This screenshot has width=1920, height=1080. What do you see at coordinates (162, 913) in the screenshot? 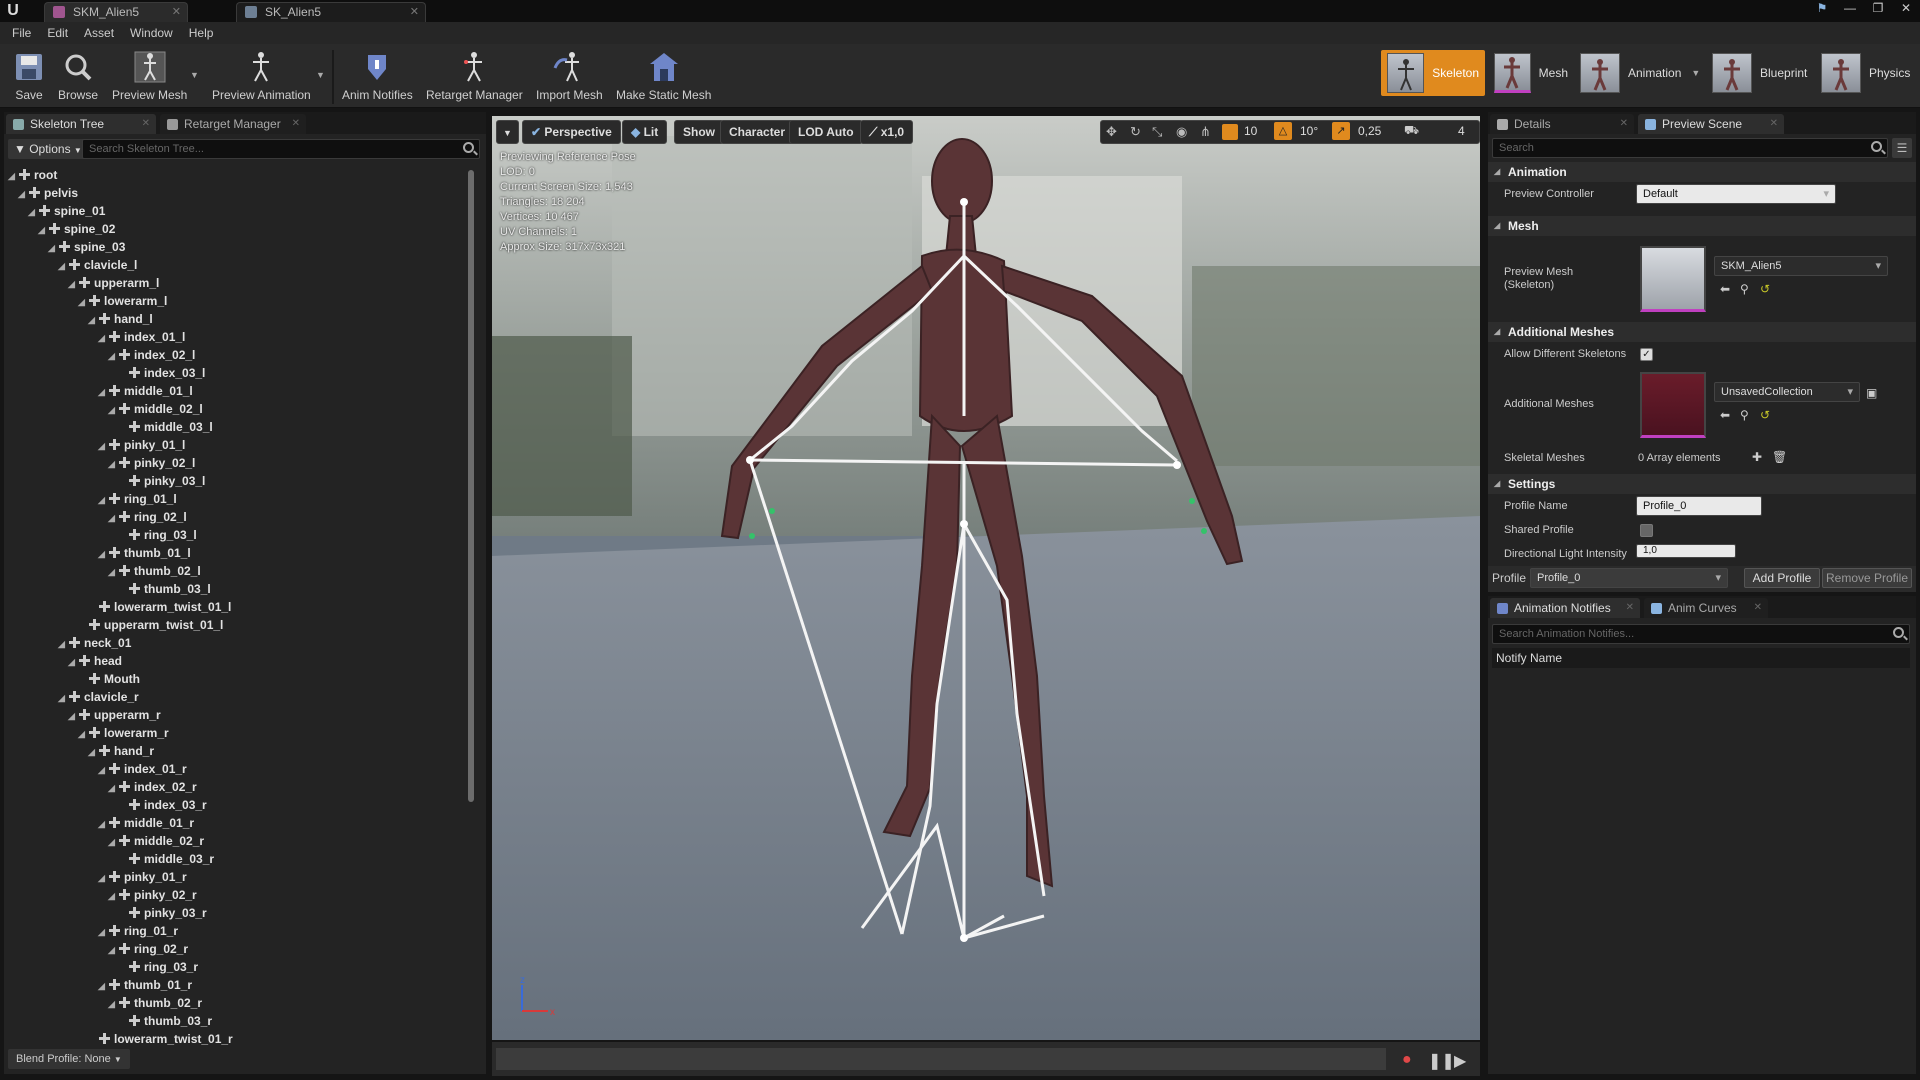
I see `tree-row-pinky_03_r: pinky_03_r` at bounding box center [162, 913].